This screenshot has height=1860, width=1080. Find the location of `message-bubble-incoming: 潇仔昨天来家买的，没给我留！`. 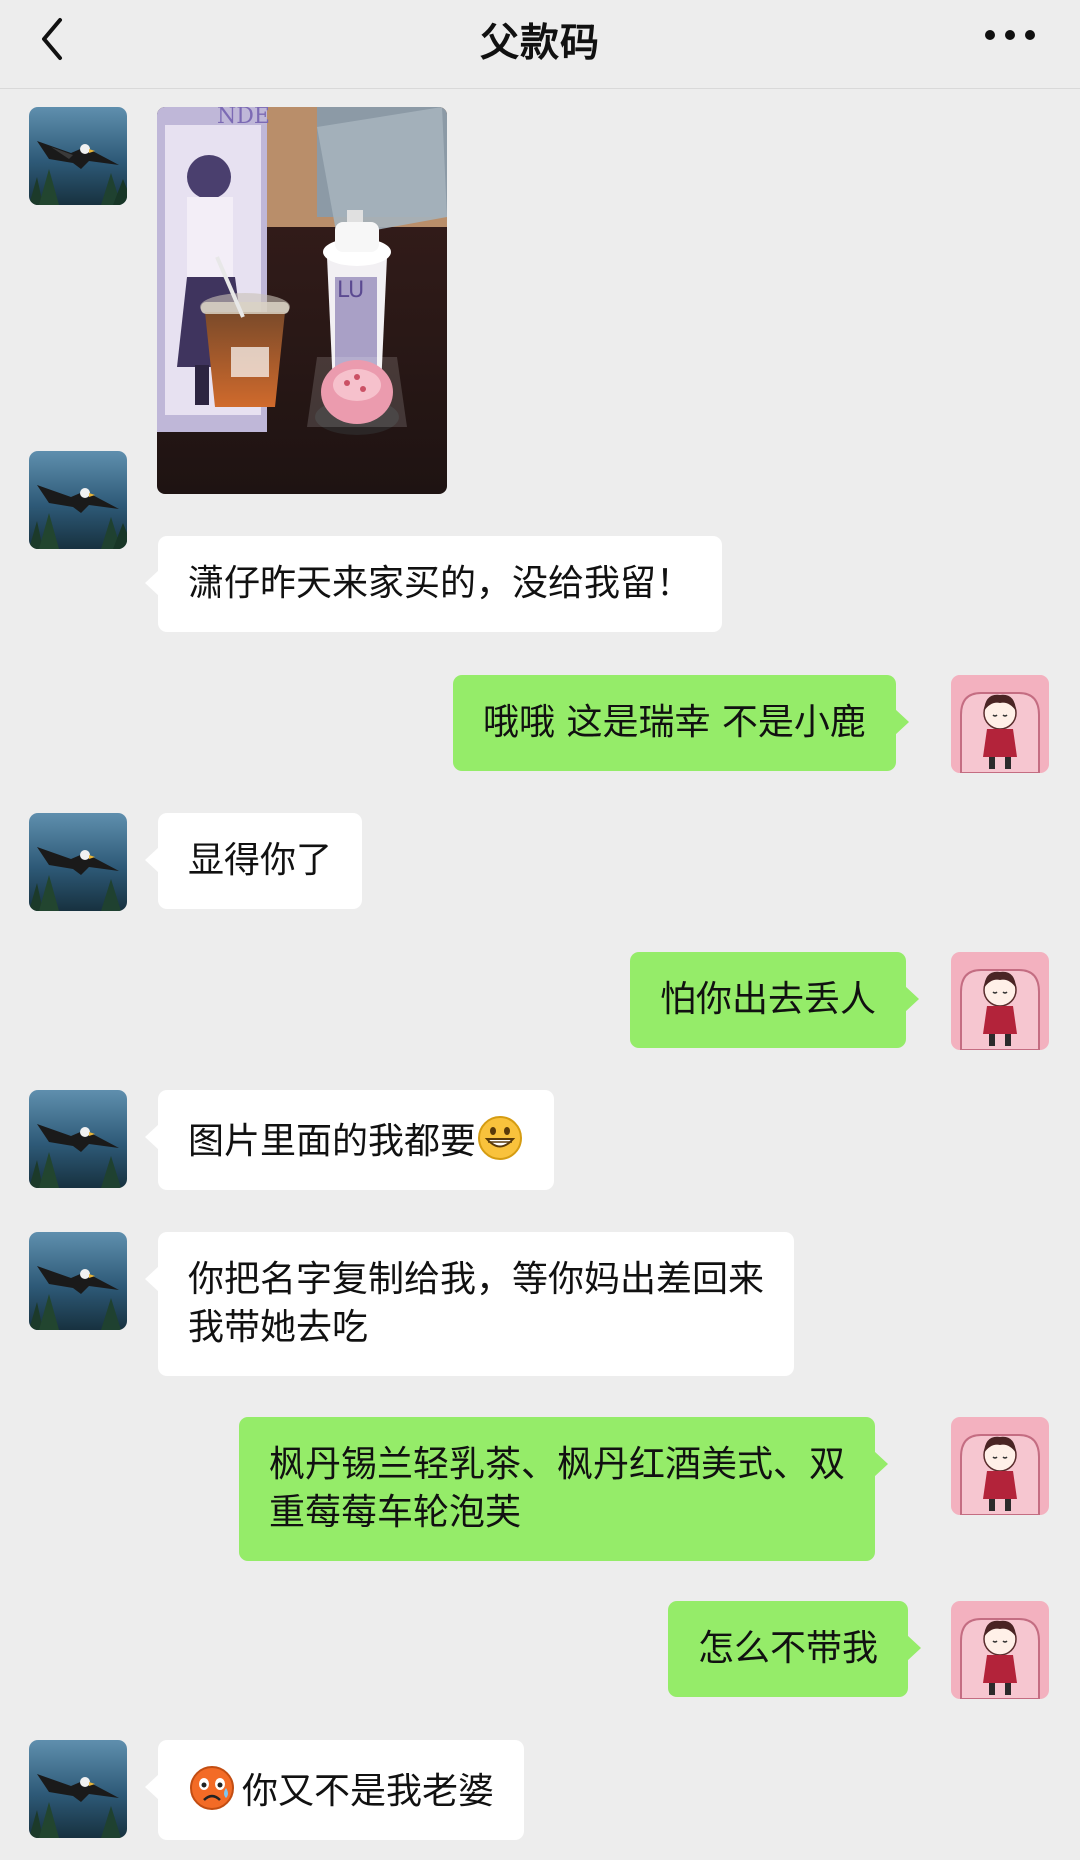

message-bubble-incoming: 潇仔昨天来家买的，没给我留！ is located at coordinates (433, 584).